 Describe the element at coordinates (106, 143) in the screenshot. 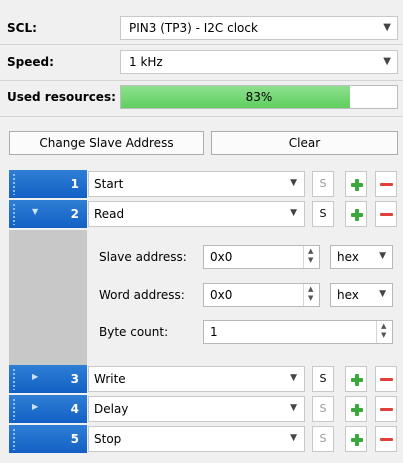

I see `change-slave-address-button: Change Slave Address` at that location.